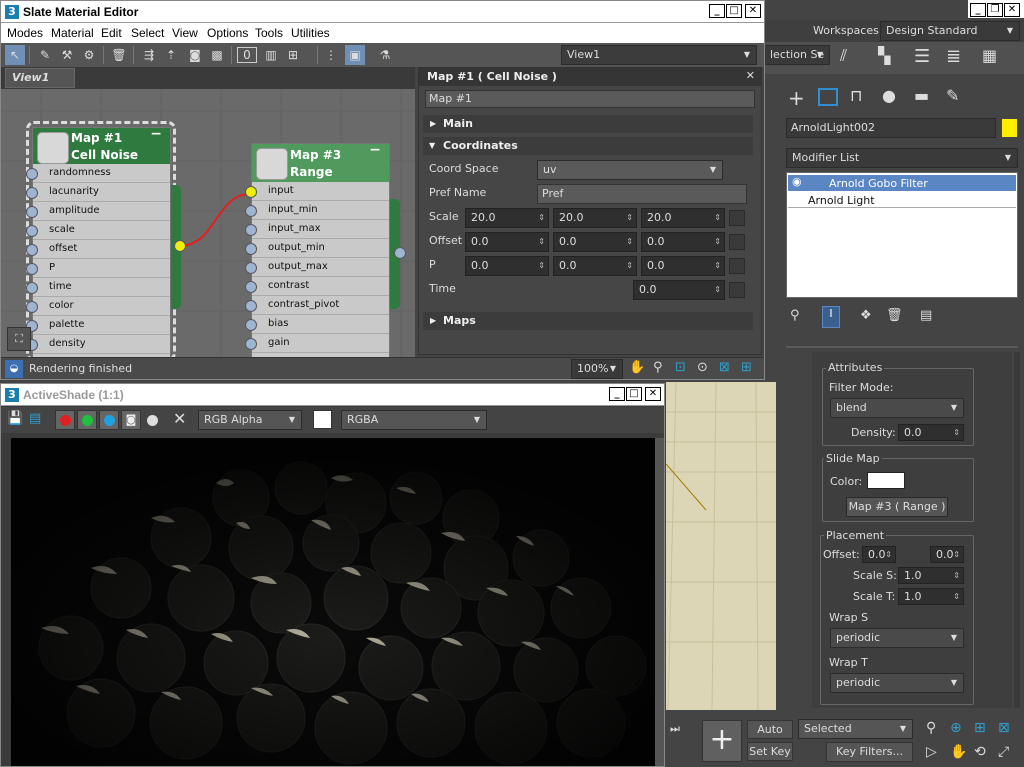 Image resolution: width=1024 pixels, height=767 pixels. What do you see at coordinates (414, 420) in the screenshot?
I see `pixel-format-dropdown: RGBA ▼` at bounding box center [414, 420].